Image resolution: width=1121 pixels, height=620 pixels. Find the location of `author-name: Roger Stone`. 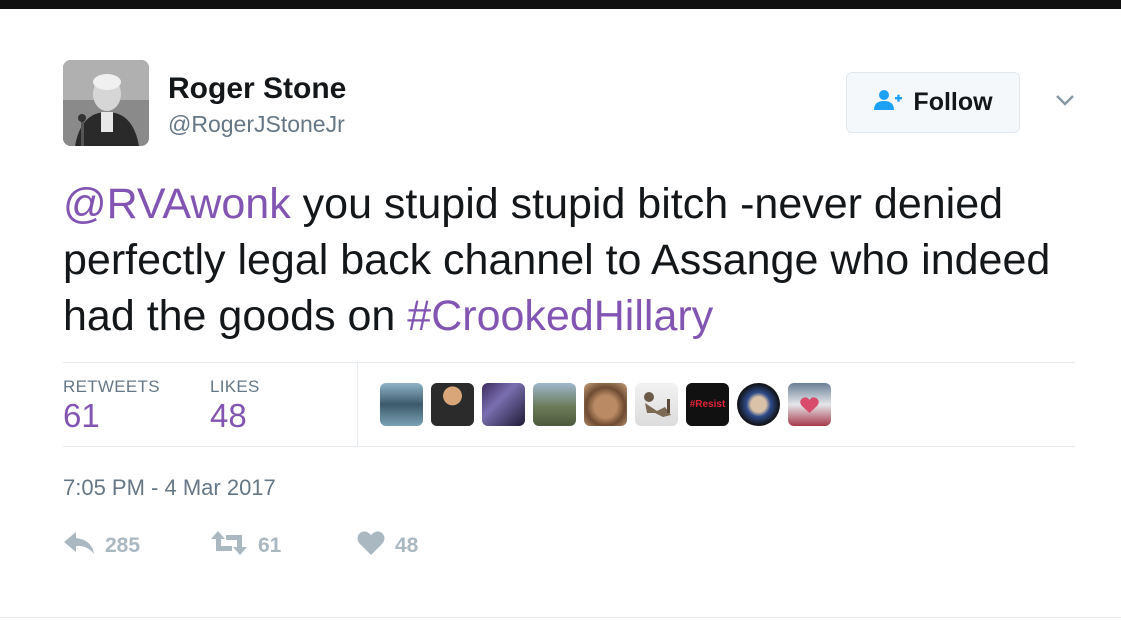

author-name: Roger Stone is located at coordinates (257, 89).